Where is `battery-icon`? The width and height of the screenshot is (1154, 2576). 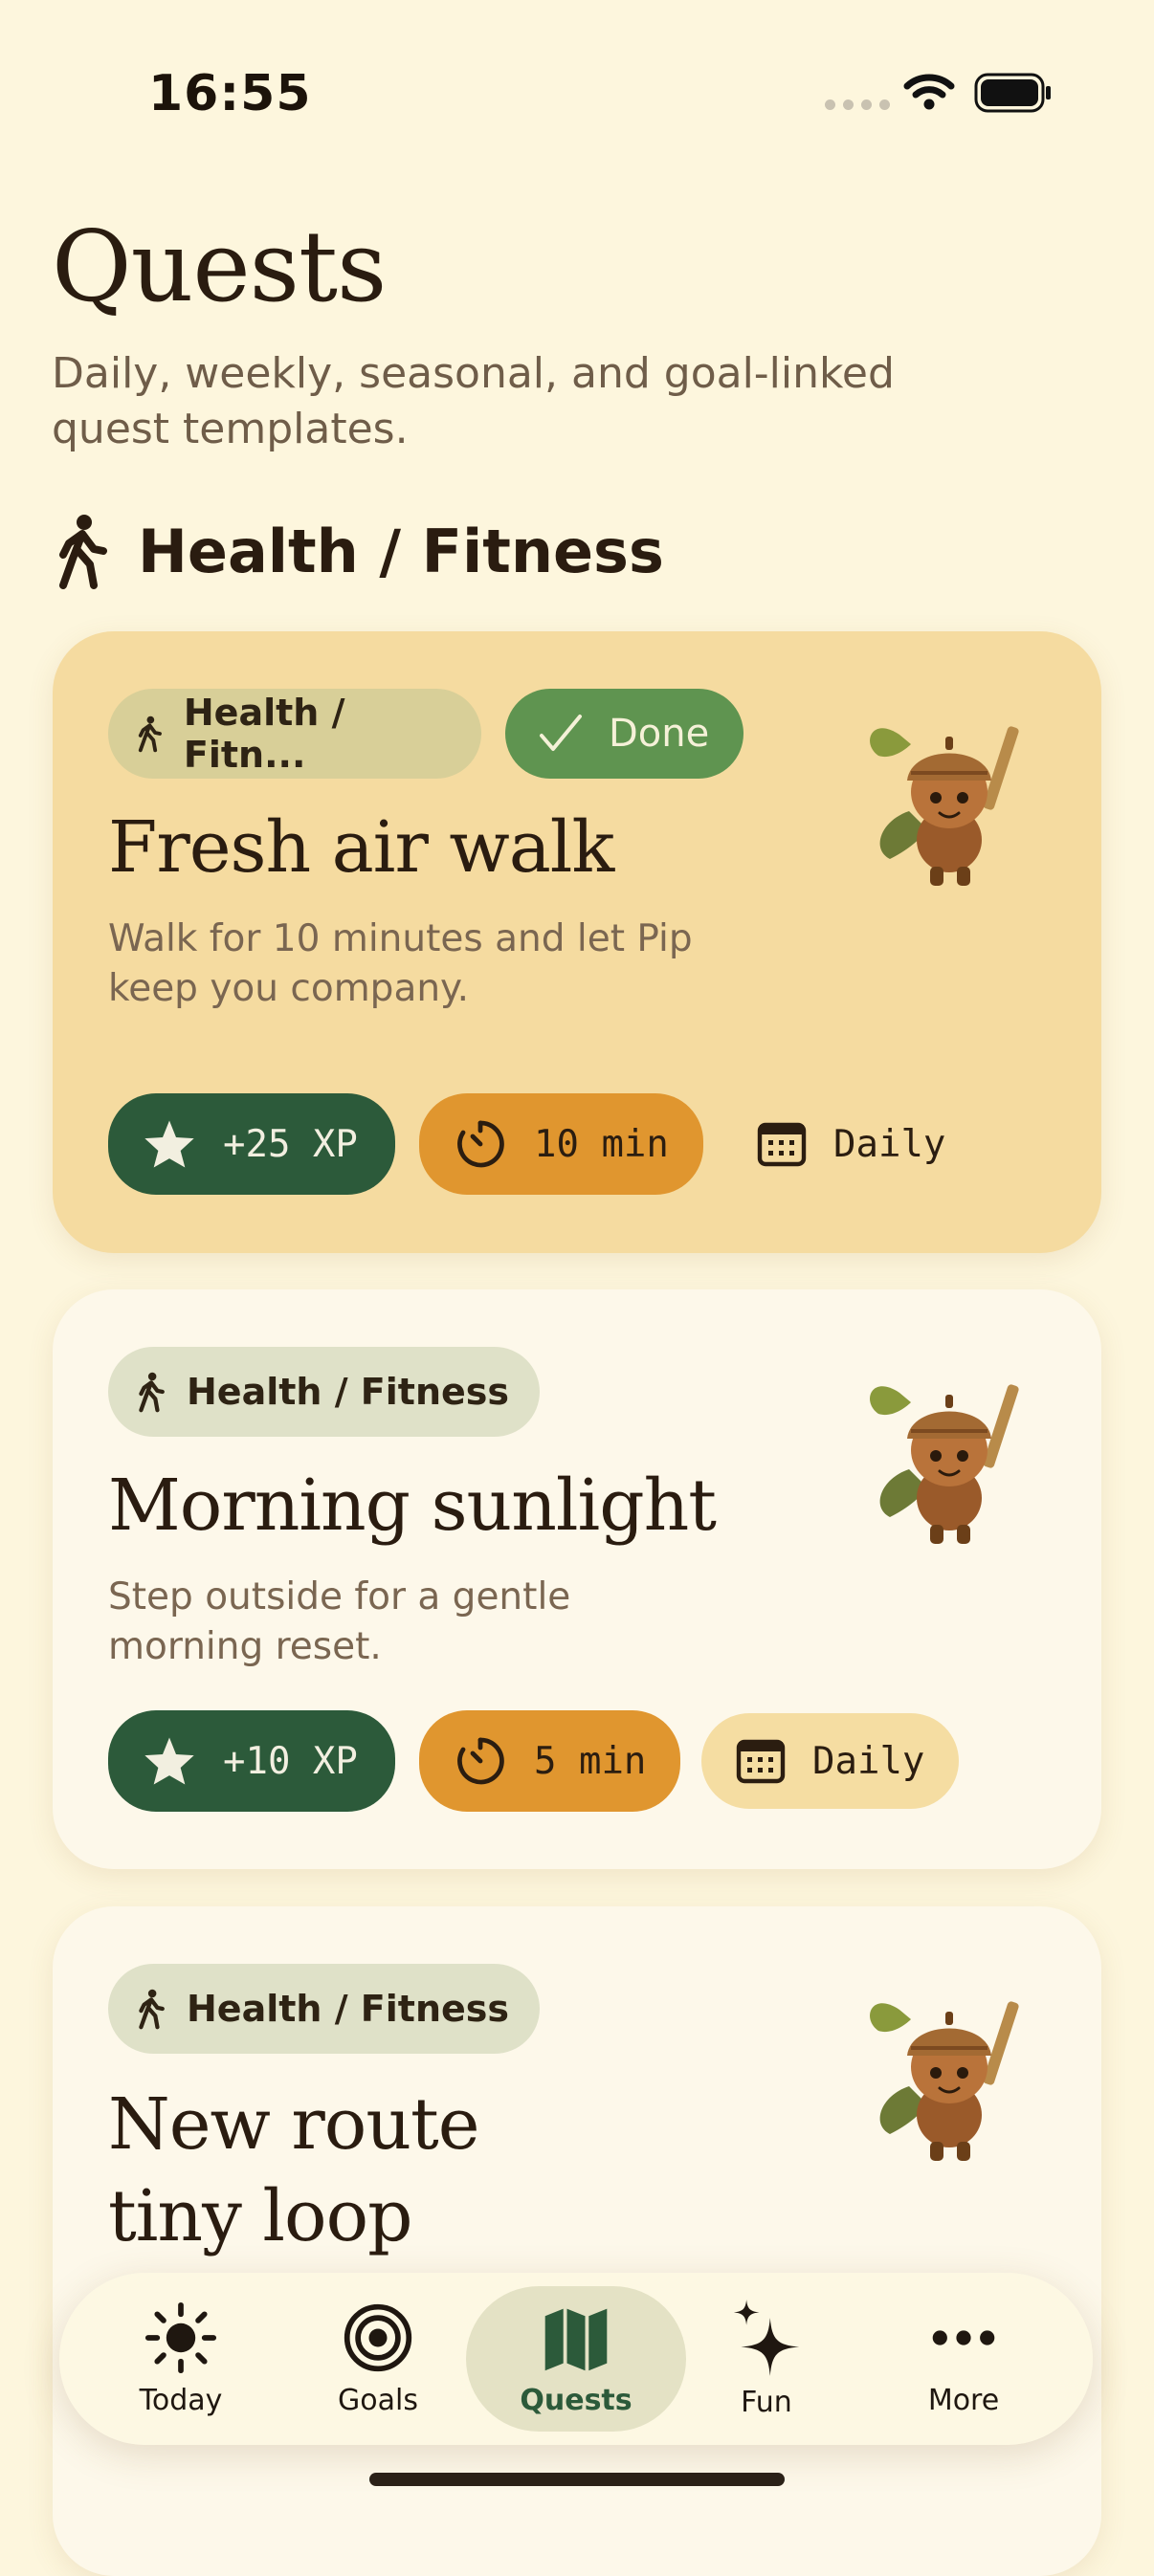 battery-icon is located at coordinates (1012, 93).